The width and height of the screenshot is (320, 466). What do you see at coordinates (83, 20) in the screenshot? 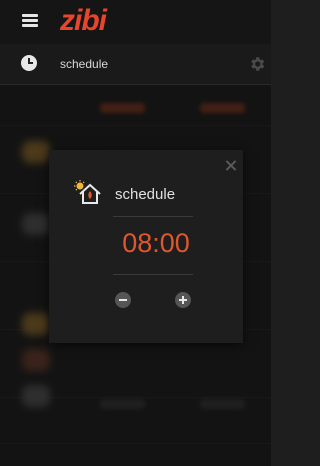
I see `app-logo: zibi` at bounding box center [83, 20].